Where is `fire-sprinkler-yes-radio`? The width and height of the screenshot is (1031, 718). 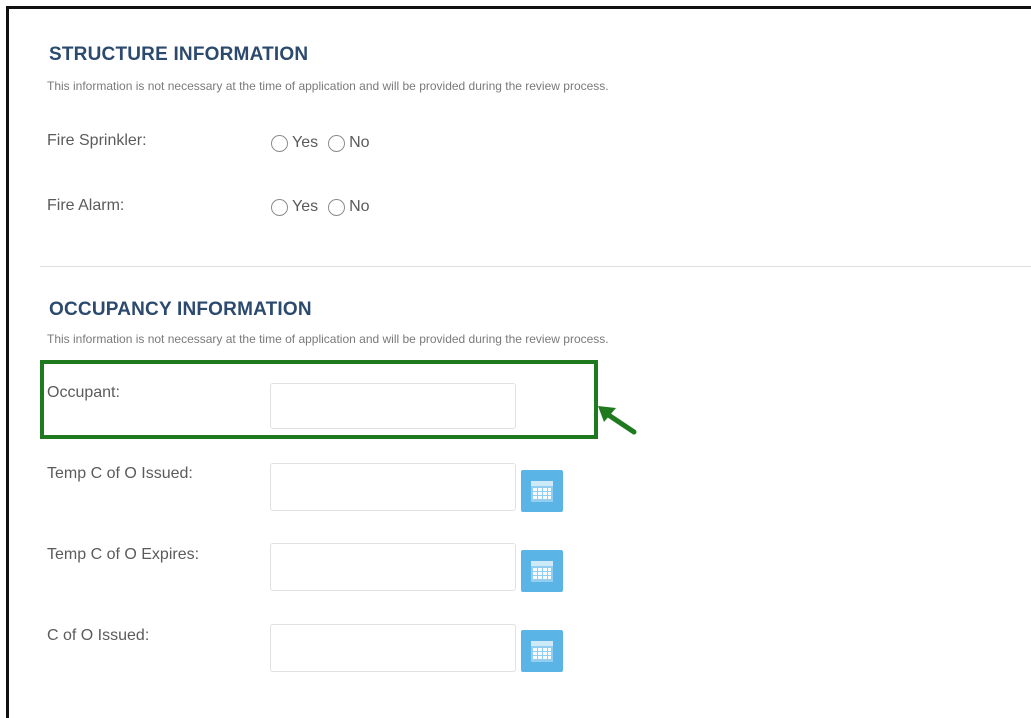
fire-sprinkler-yes-radio is located at coordinates (279, 143).